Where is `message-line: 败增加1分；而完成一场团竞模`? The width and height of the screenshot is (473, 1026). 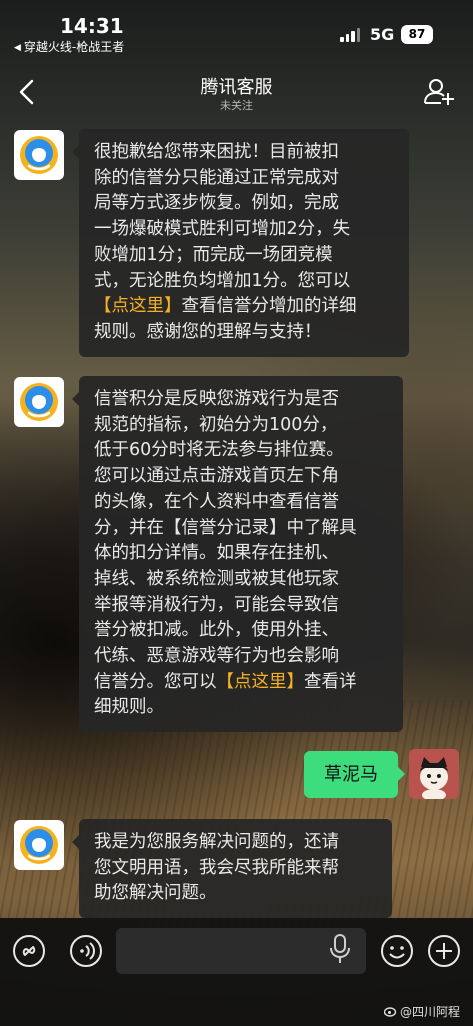
message-line: 败增加1分；而完成一场团竞模 is located at coordinates (244, 256).